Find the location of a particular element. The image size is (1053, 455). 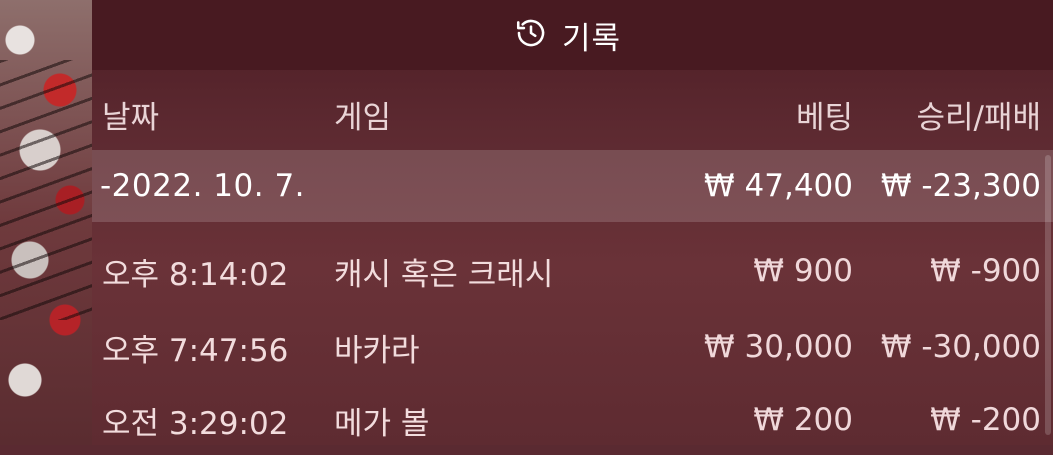

entry-bet: ₩ 200 is located at coordinates (803, 420).